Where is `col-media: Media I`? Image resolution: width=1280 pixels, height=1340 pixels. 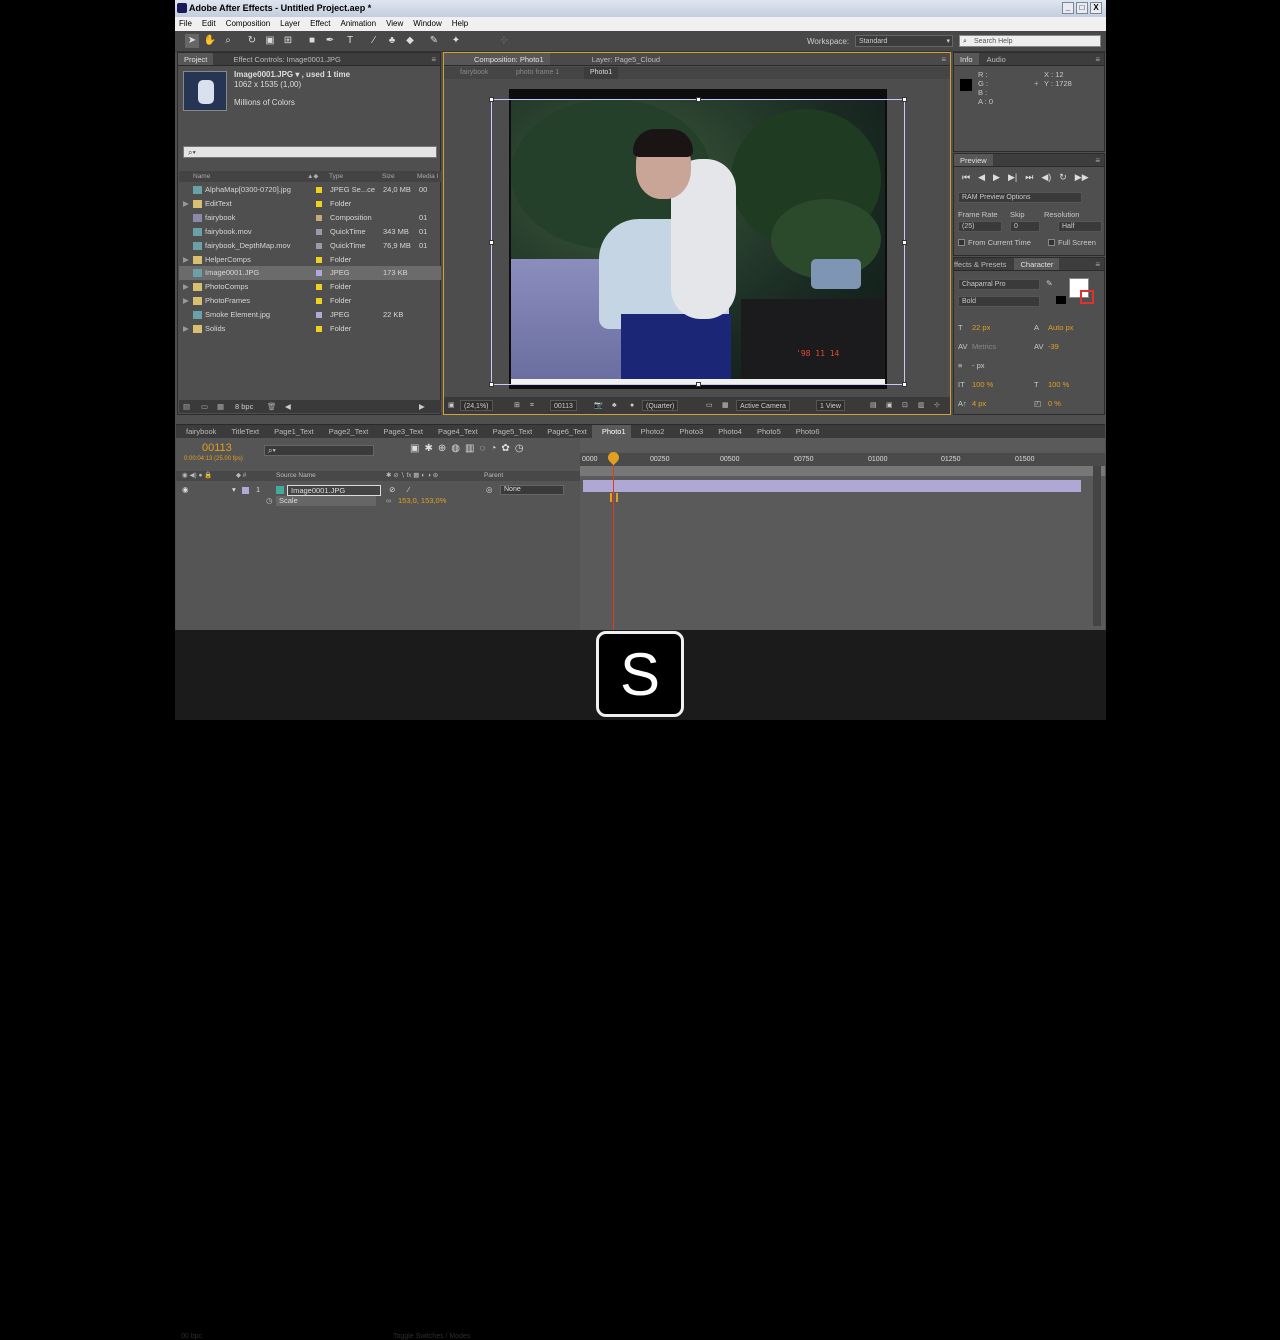 col-media: Media I is located at coordinates (427, 176).